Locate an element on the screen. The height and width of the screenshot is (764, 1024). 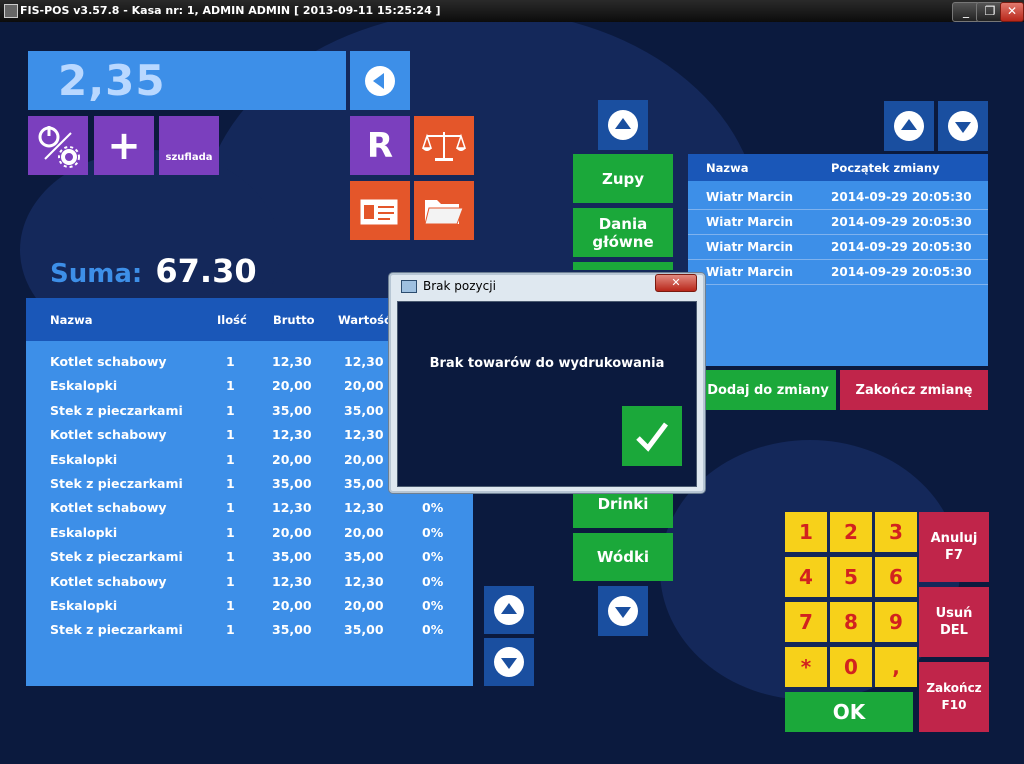
ok-label: OK is located at coordinates (849, 712).